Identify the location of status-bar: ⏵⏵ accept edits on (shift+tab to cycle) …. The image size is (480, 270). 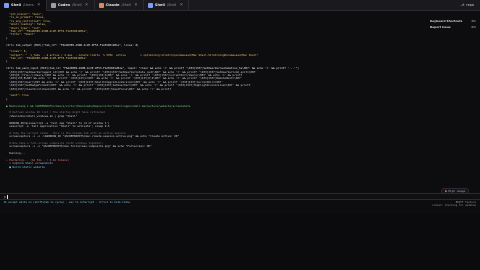
(240, 207).